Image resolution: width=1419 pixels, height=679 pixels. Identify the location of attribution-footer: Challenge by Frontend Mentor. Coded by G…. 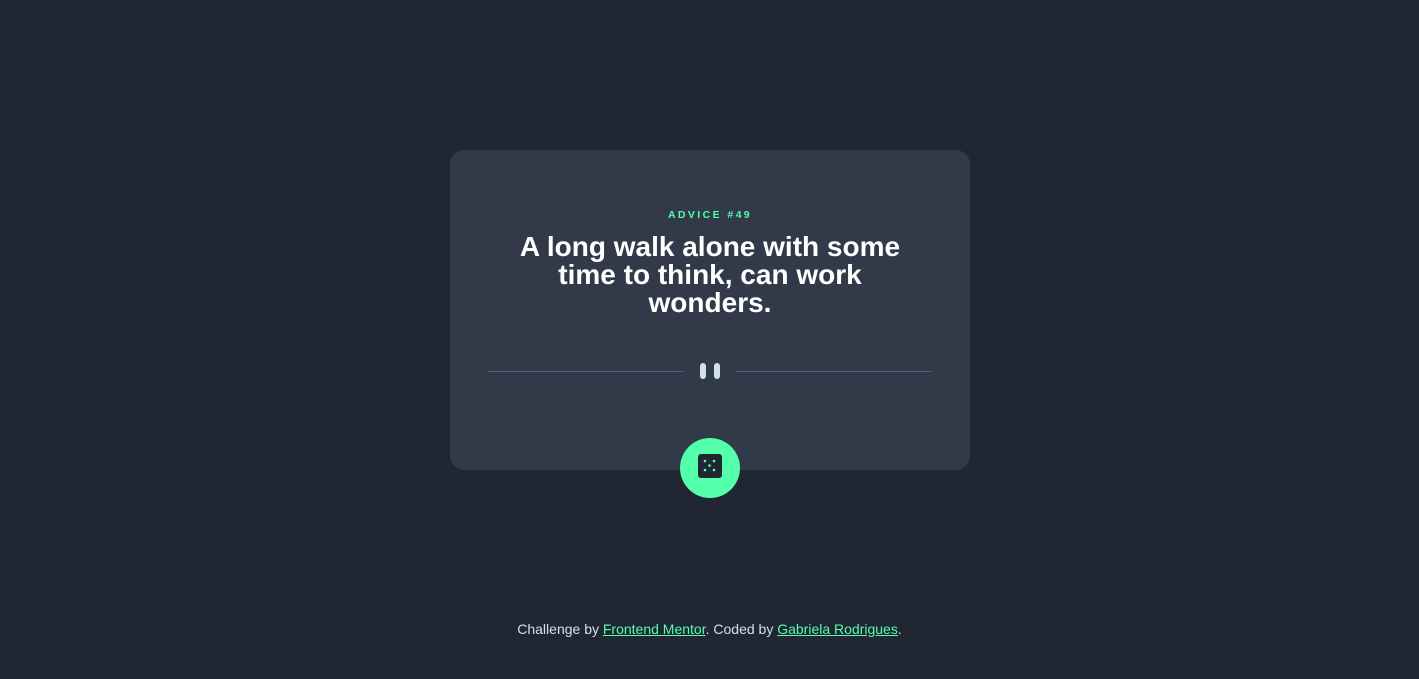
(709, 629).